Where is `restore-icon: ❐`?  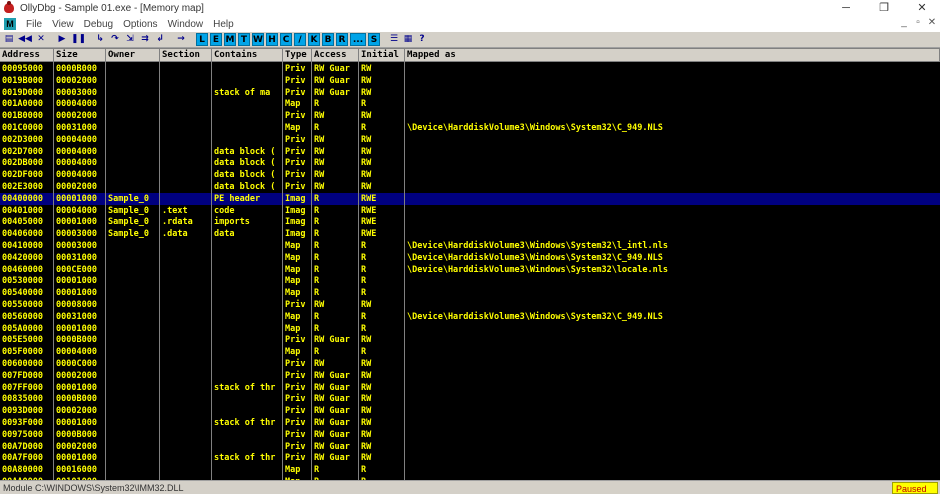 restore-icon: ❐ is located at coordinates (884, 8).